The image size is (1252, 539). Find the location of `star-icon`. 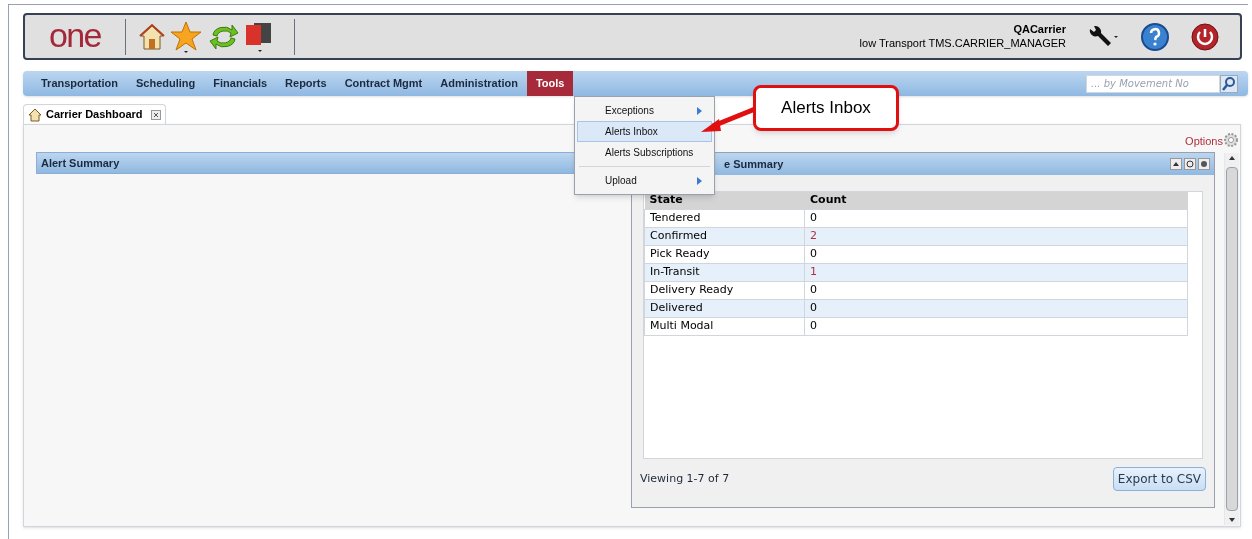

star-icon is located at coordinates (186, 36).